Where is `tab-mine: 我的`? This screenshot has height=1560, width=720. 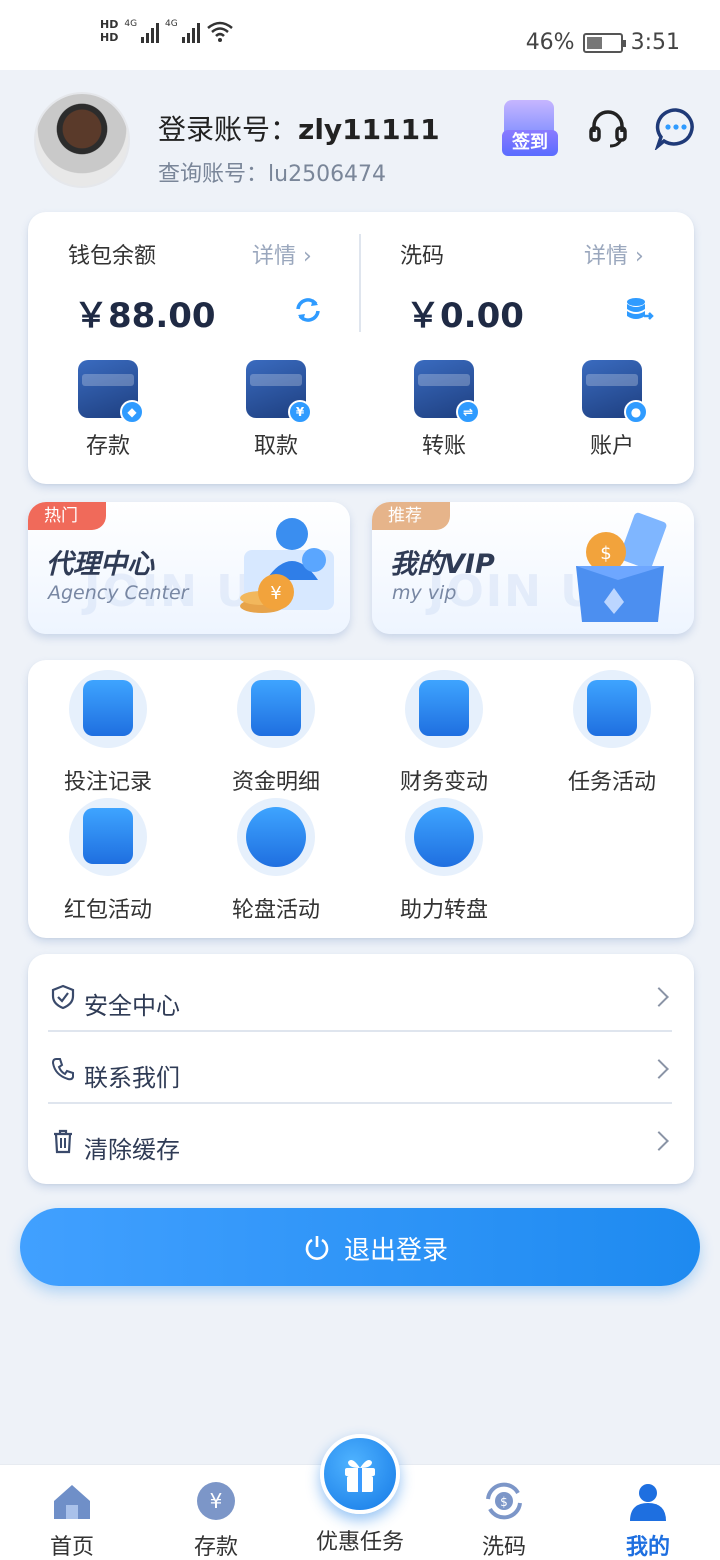 tab-mine: 我的 is located at coordinates (648, 1519).